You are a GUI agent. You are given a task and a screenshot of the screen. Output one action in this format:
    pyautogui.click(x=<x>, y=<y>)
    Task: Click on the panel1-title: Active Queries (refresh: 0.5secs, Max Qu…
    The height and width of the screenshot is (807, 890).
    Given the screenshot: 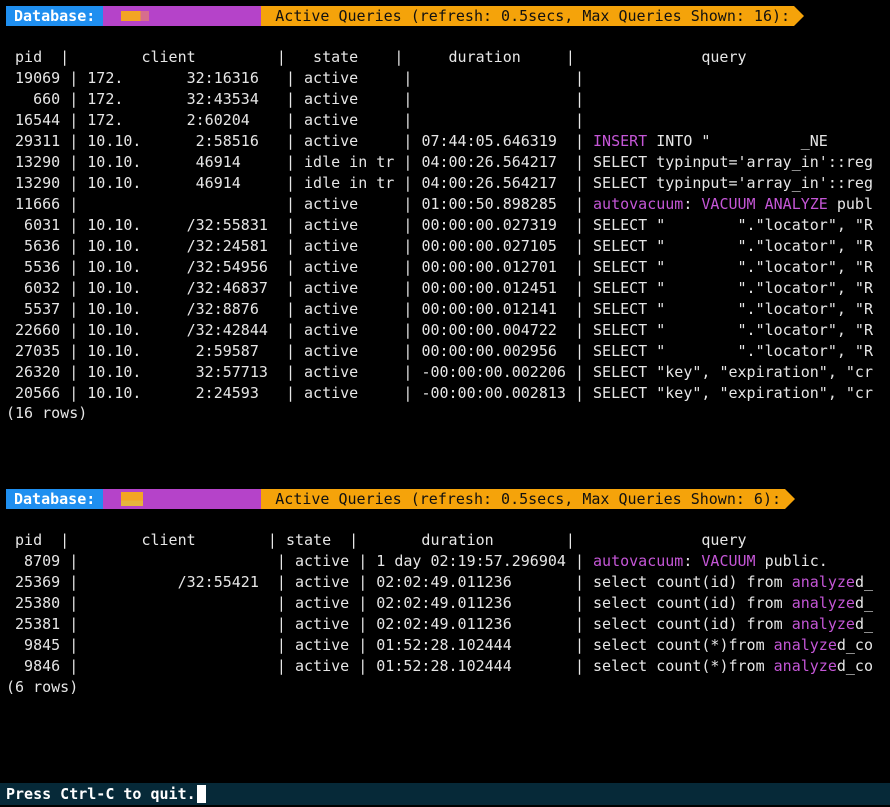 What is the action you would take?
    pyautogui.click(x=532, y=16)
    